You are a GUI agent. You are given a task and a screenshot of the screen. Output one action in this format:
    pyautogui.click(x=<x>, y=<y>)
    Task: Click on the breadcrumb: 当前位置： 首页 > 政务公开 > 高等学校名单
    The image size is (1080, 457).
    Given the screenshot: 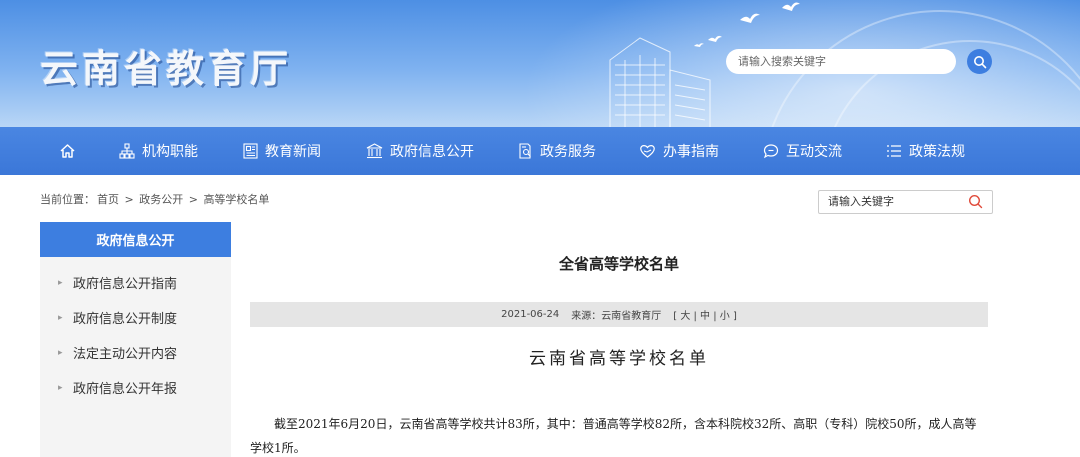 What is the action you would take?
    pyautogui.click(x=155, y=199)
    